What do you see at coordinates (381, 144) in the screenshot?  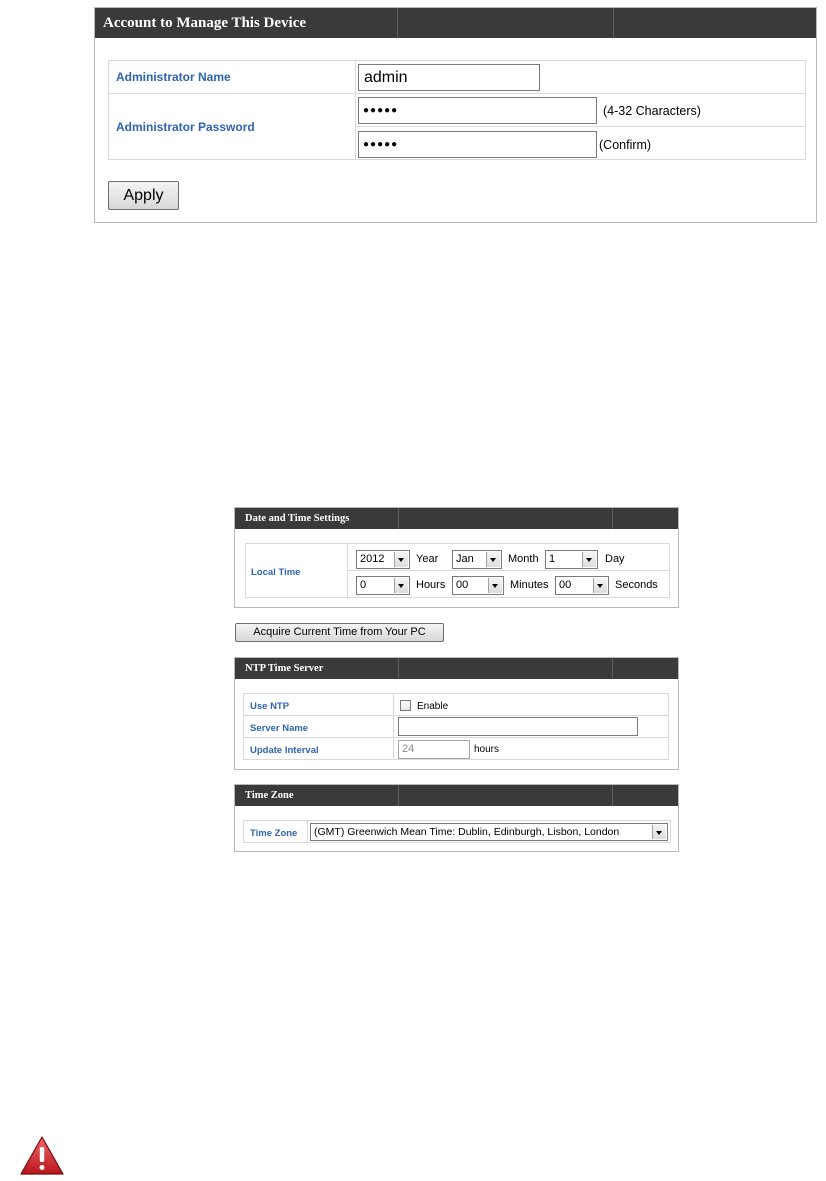 I see `confirm-dots: ●●●●●` at bounding box center [381, 144].